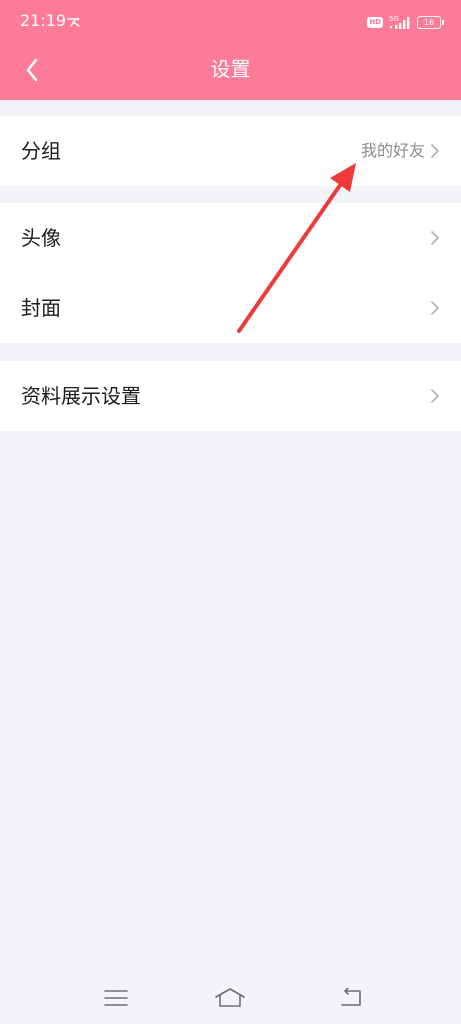  What do you see at coordinates (74, 22) in the screenshot?
I see `notification-icon` at bounding box center [74, 22].